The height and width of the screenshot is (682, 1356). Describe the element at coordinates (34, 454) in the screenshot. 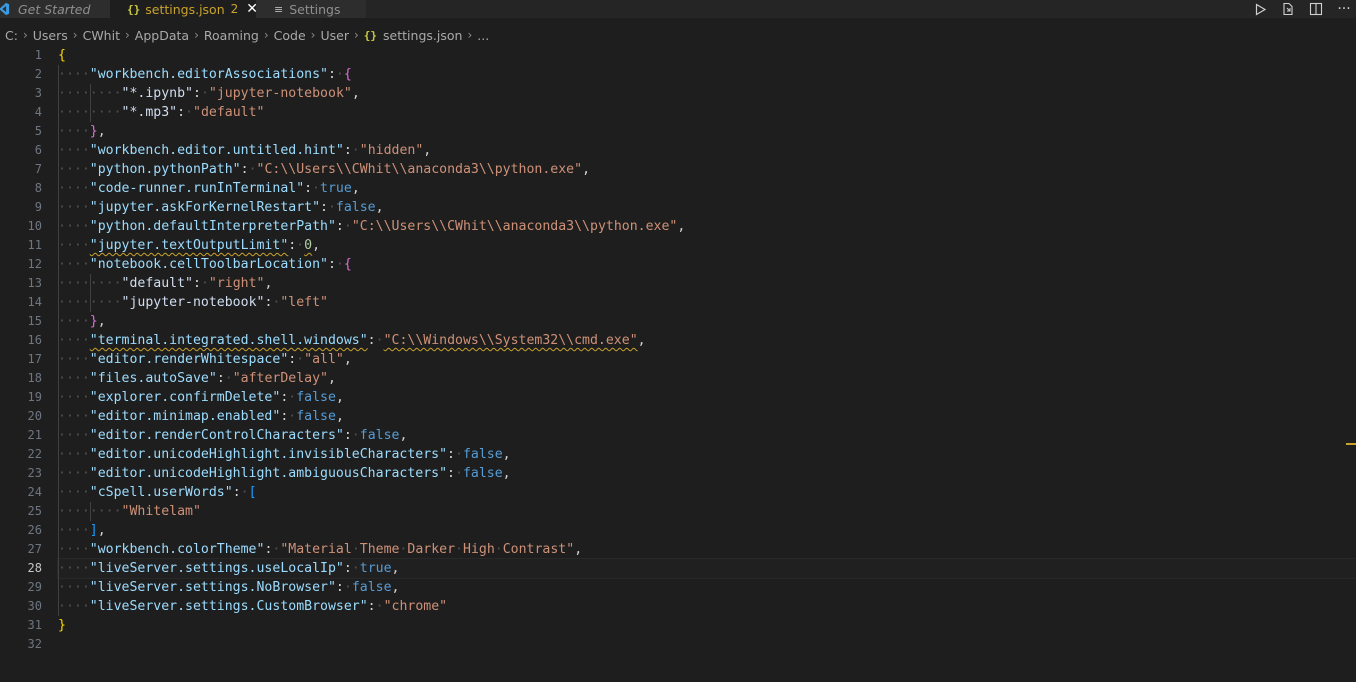

I see `line-number: 22` at that location.